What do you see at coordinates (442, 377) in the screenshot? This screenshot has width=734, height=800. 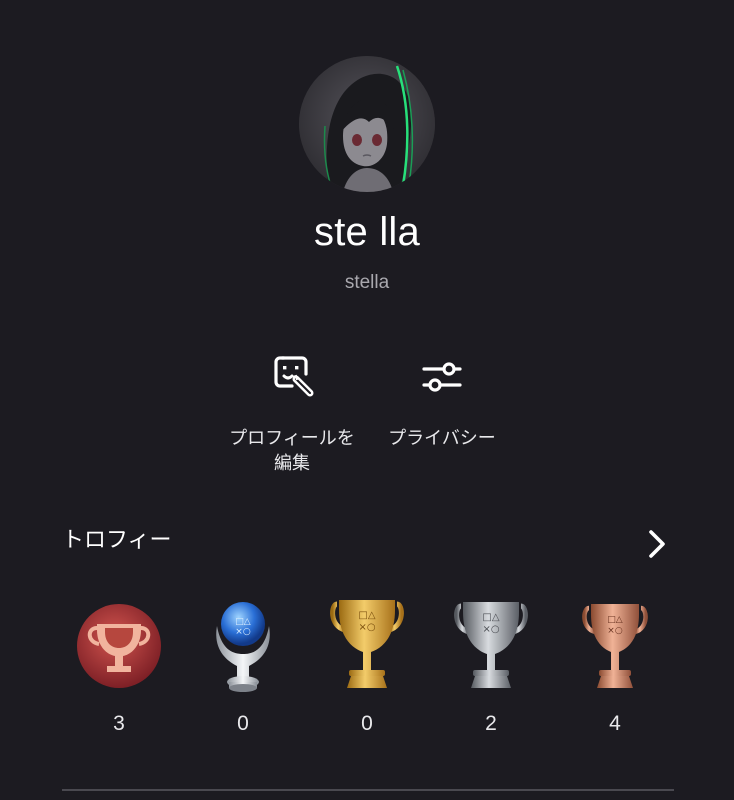 I see `sliders-icon` at bounding box center [442, 377].